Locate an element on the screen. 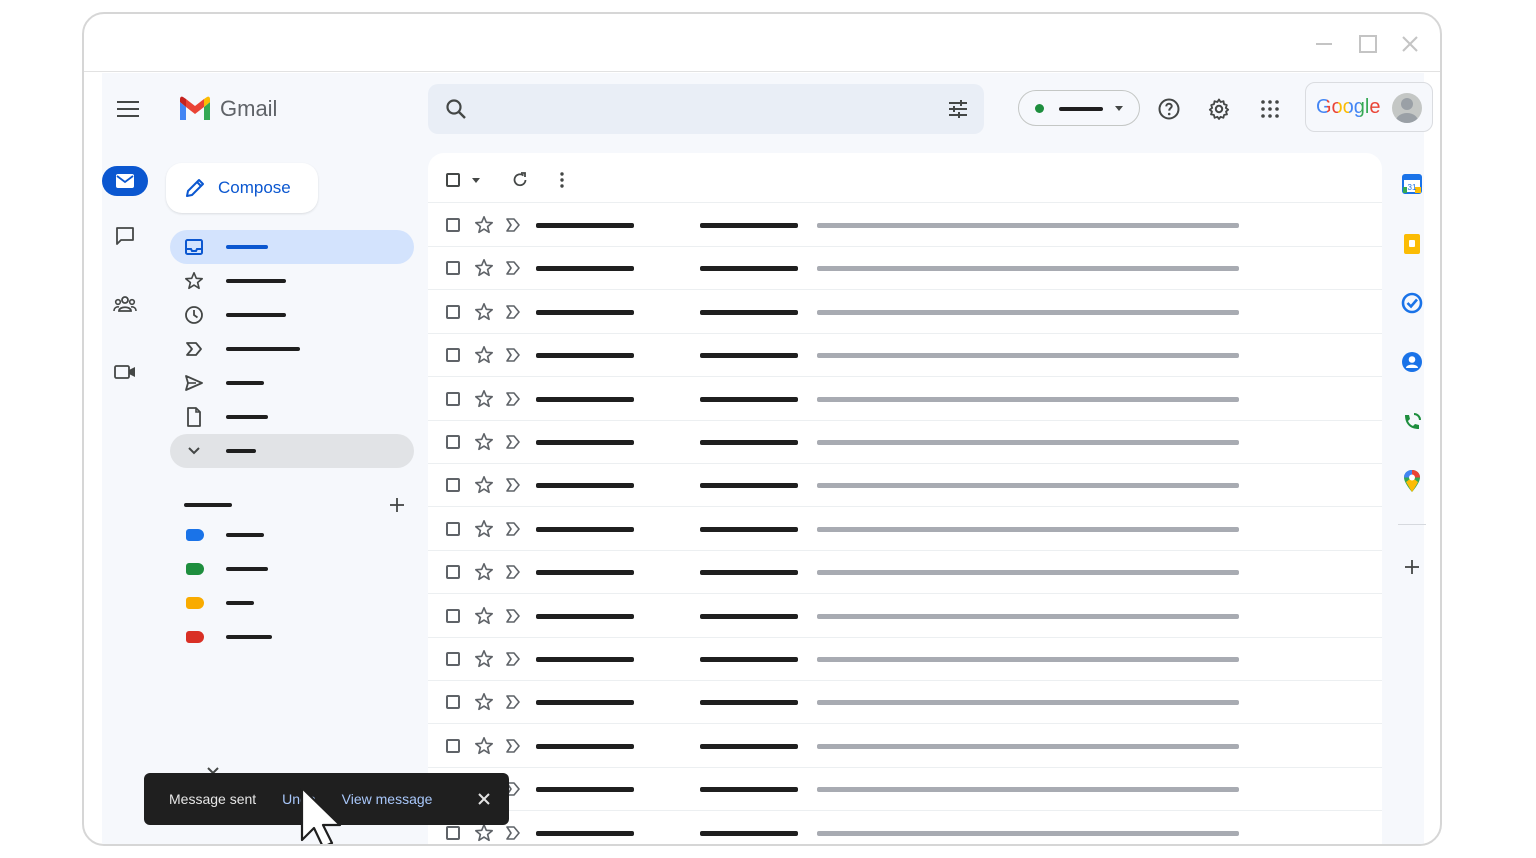 Image resolution: width=1536 pixels, height=858 pixels. keep-icon is located at coordinates (1412, 244).